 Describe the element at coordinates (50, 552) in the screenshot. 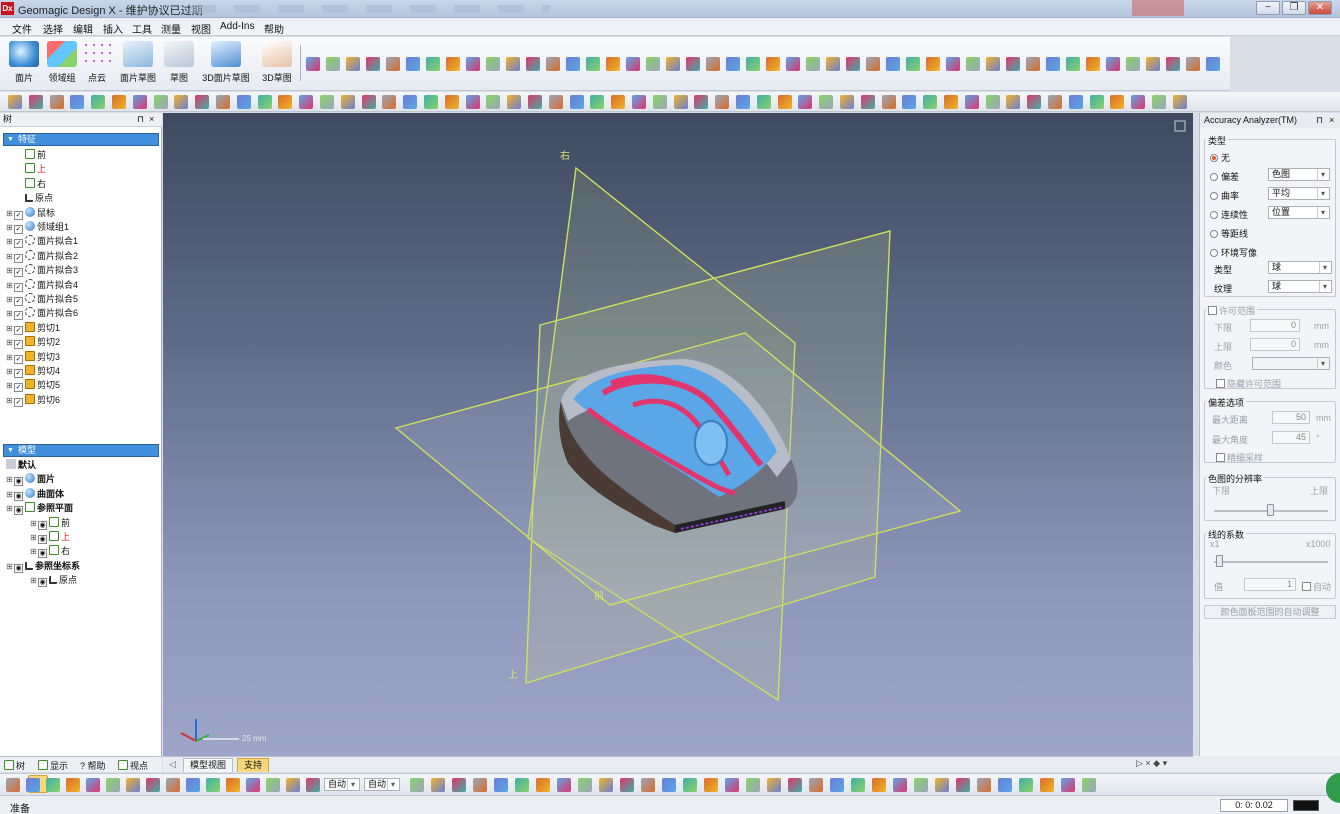

I see `model-tree-item: ⊞ ◉ 右` at that location.